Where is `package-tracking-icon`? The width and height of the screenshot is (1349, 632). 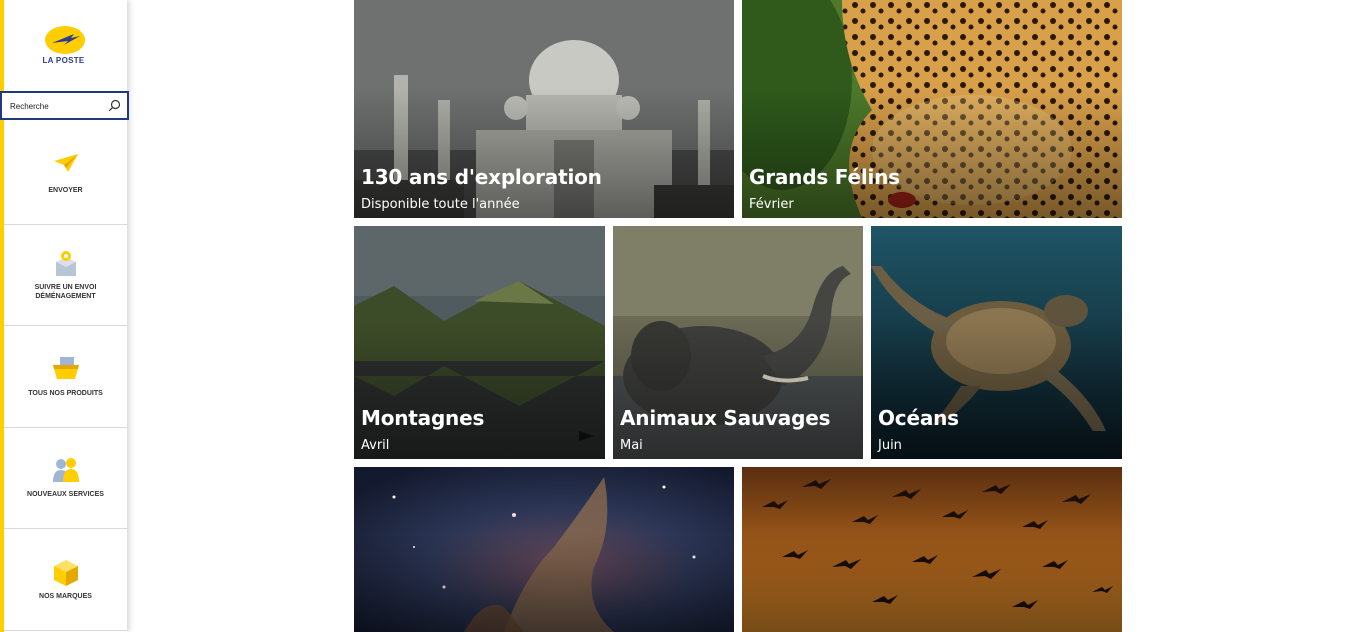
package-tracking-icon is located at coordinates (65, 263).